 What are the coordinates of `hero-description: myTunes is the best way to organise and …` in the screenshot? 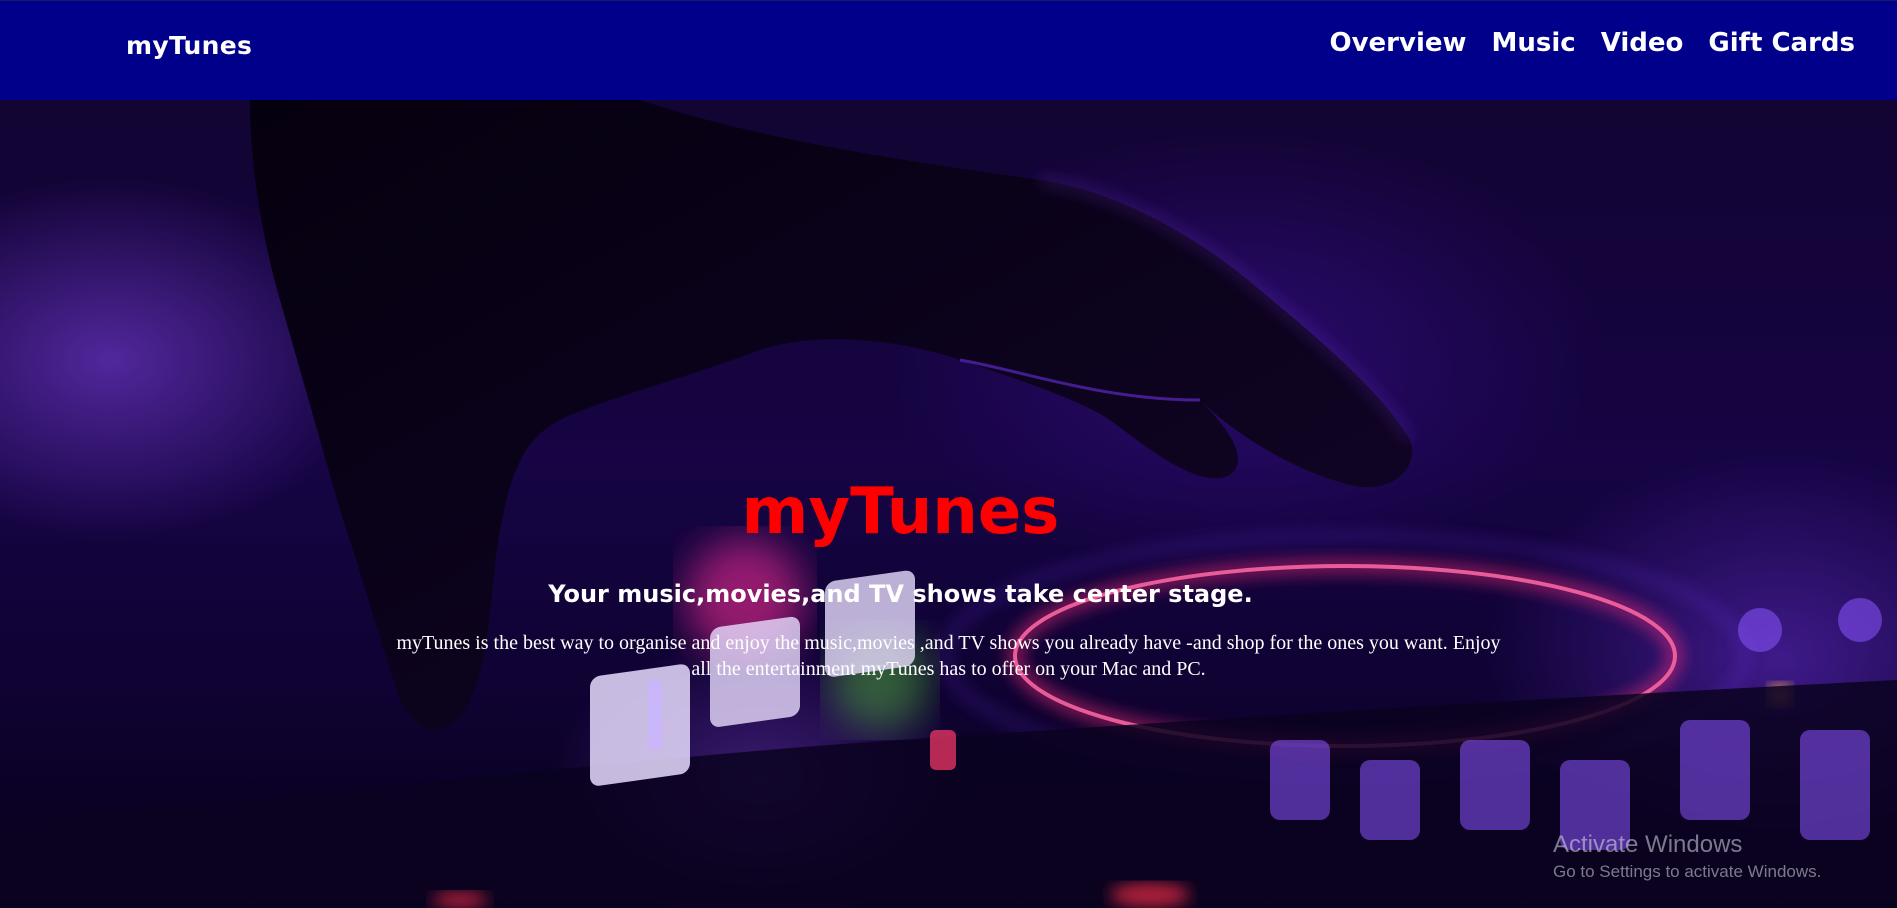 It's located at (948, 656).